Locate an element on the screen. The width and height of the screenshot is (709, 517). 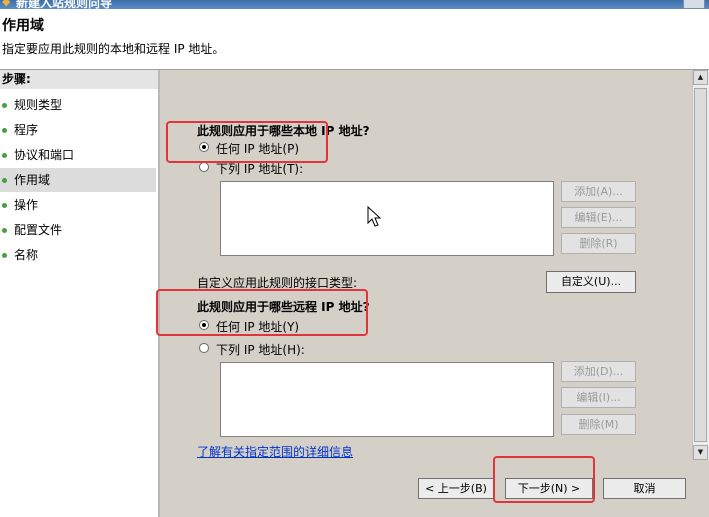
step-label: 作用域 is located at coordinates (32, 180).